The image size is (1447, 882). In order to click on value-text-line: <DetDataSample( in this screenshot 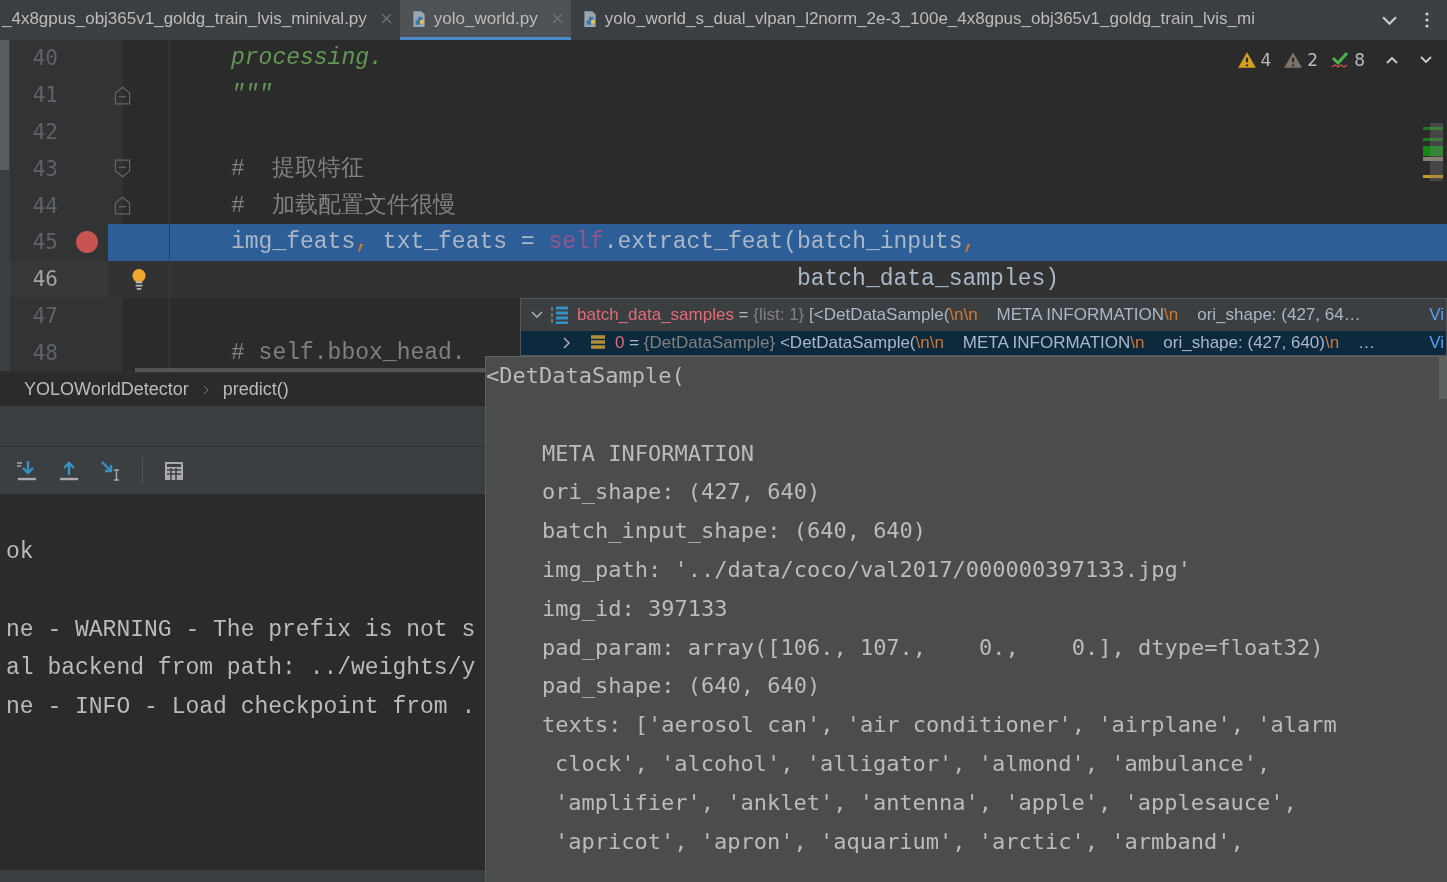, I will do `click(585, 376)`.